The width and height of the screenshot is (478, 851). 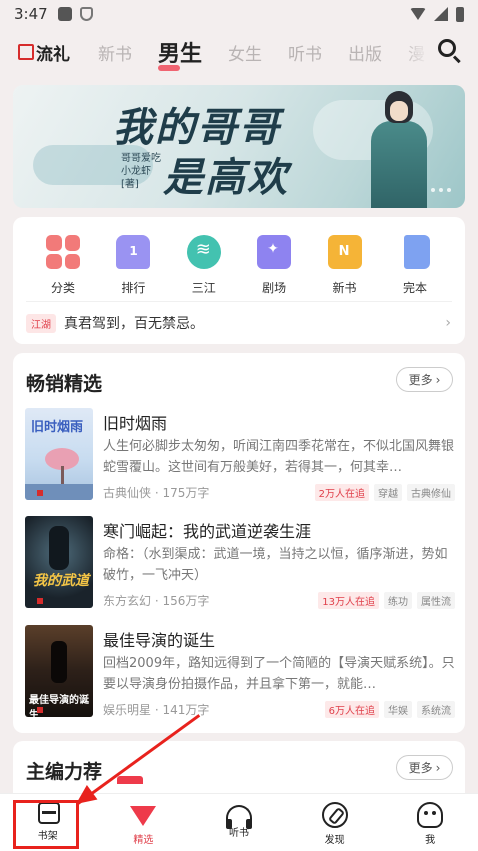 I want to click on bottom-tab-featured: 精选, so click(x=144, y=822).